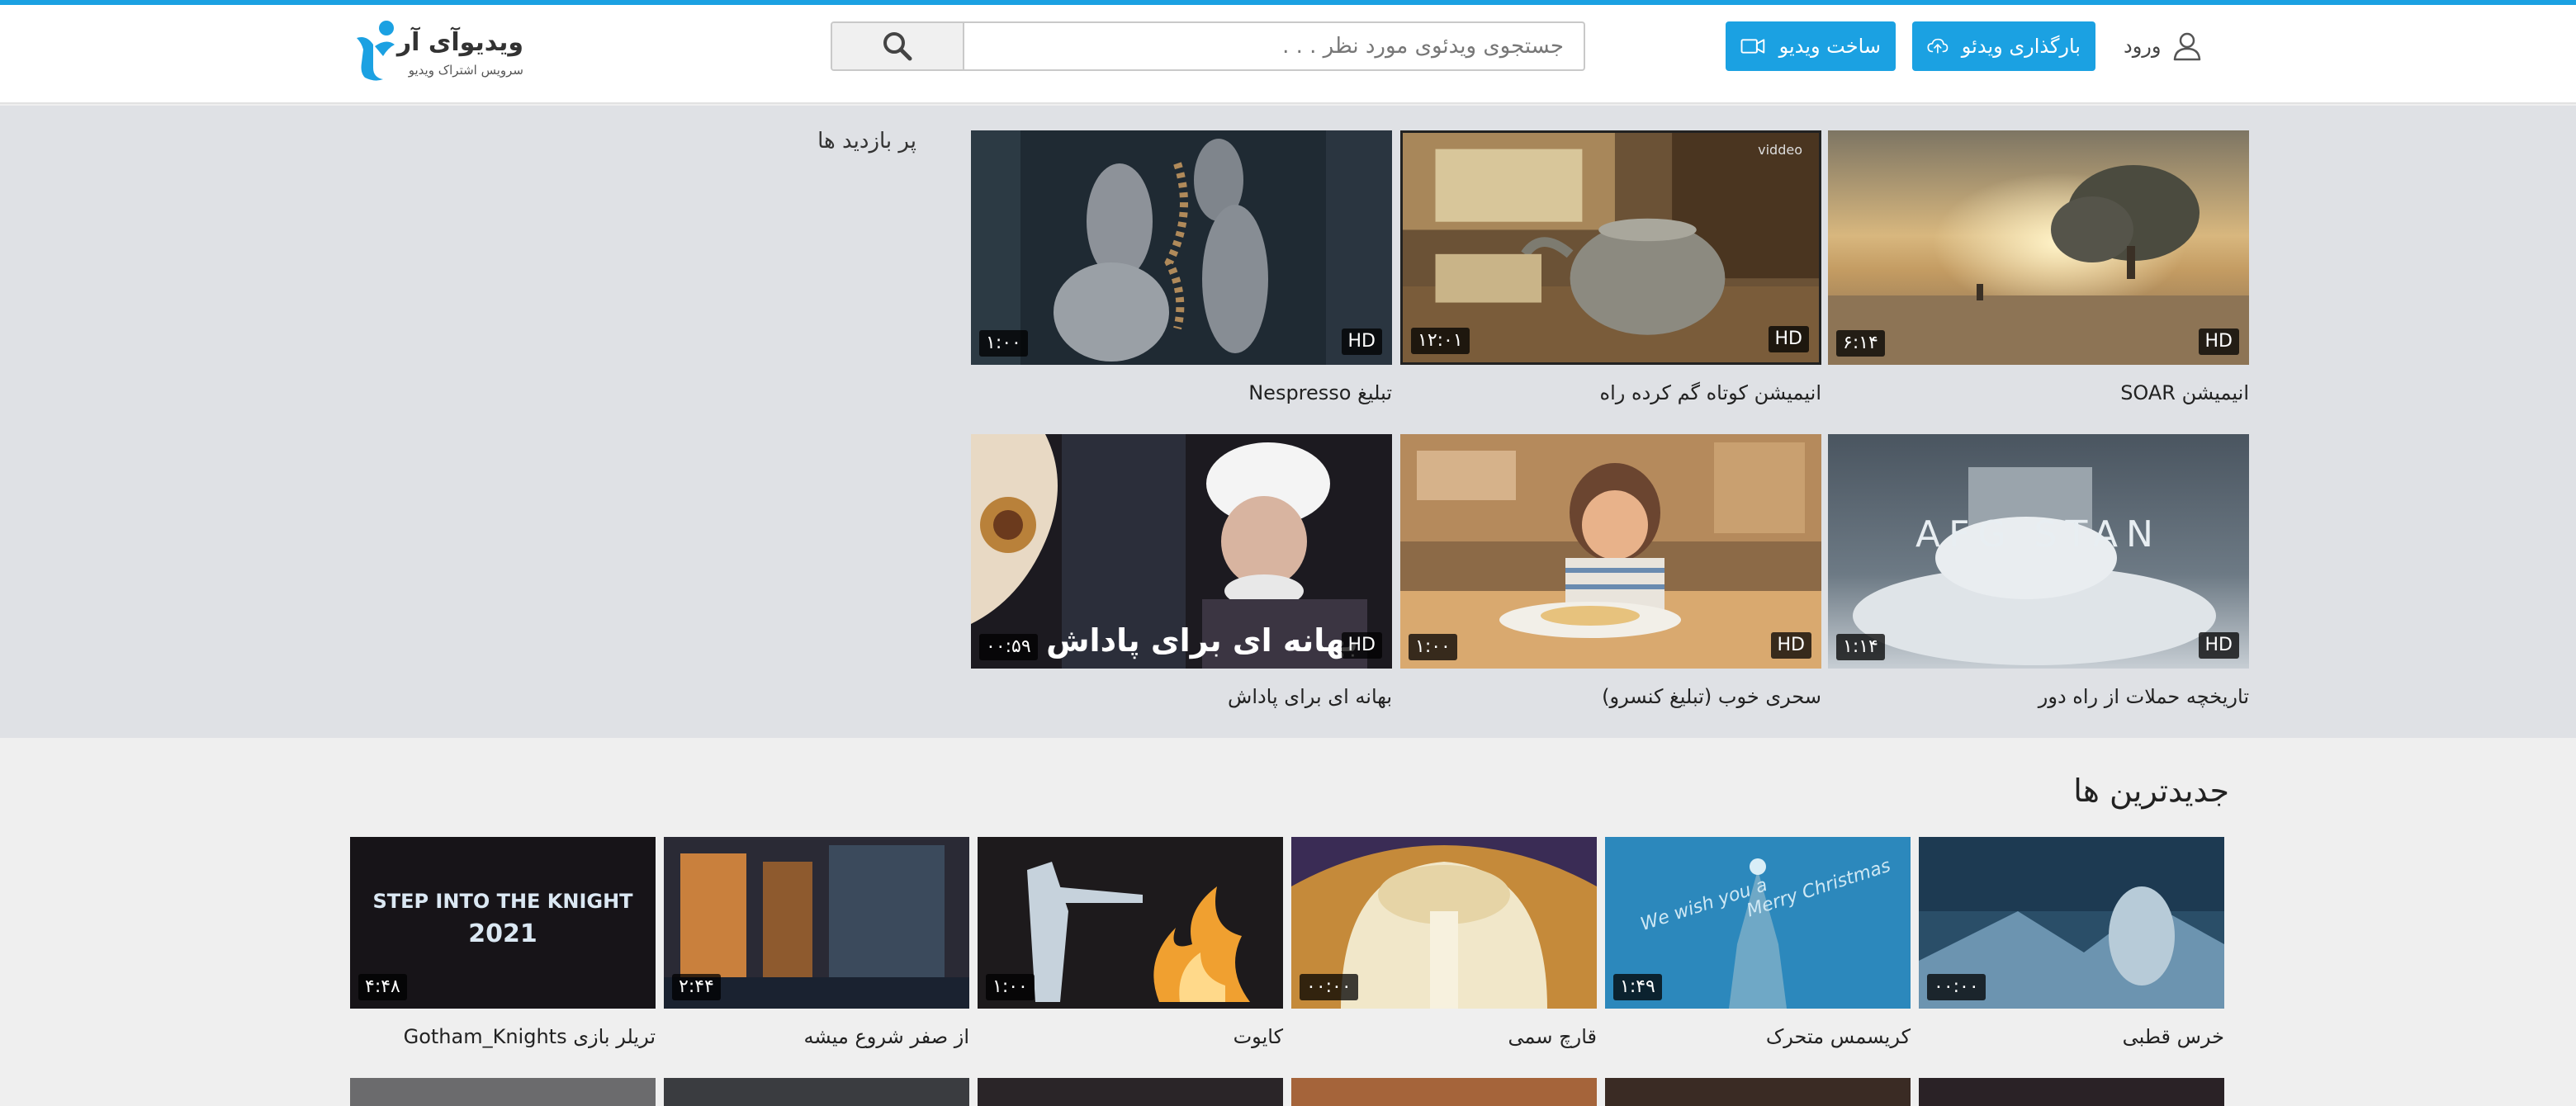 The height and width of the screenshot is (1106, 2576). What do you see at coordinates (1202, 640) in the screenshot?
I see `thumb-caption-text: بهانه ای برای پاداش` at bounding box center [1202, 640].